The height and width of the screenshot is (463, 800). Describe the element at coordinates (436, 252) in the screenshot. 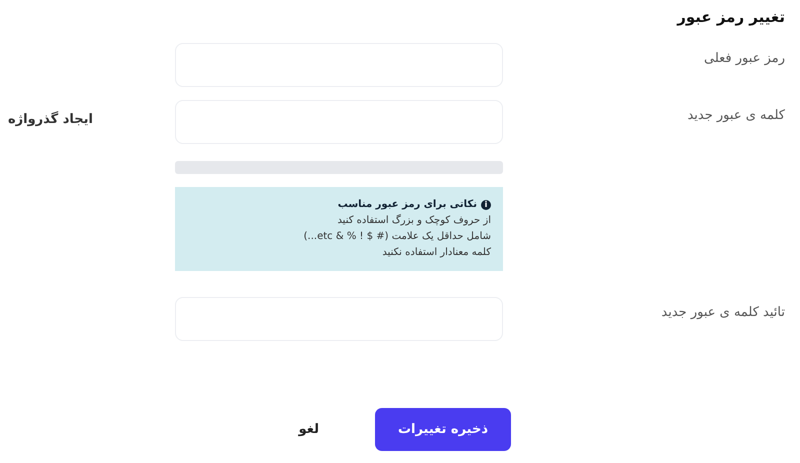

I see `tip-text: کلمه معنادار استفاده نکنید` at that location.